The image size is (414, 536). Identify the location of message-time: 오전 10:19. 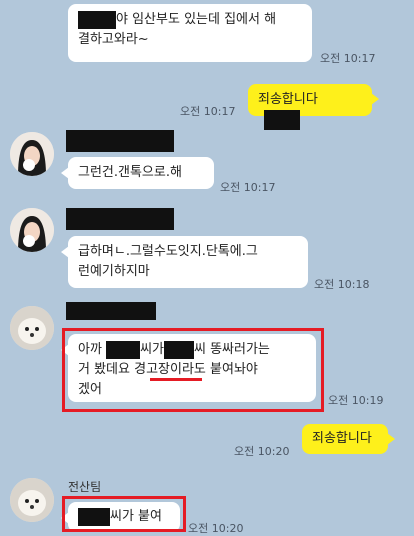
(356, 400).